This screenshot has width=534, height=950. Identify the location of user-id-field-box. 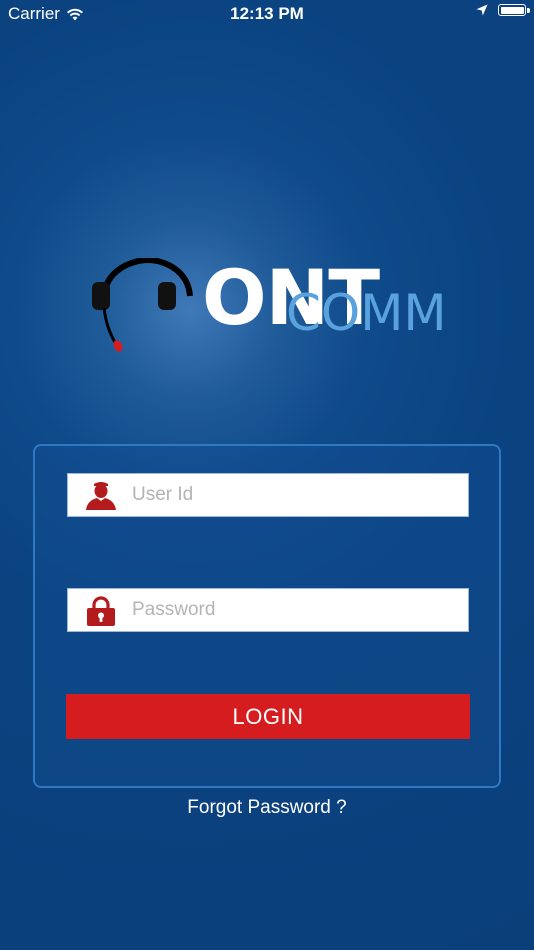
(268, 495).